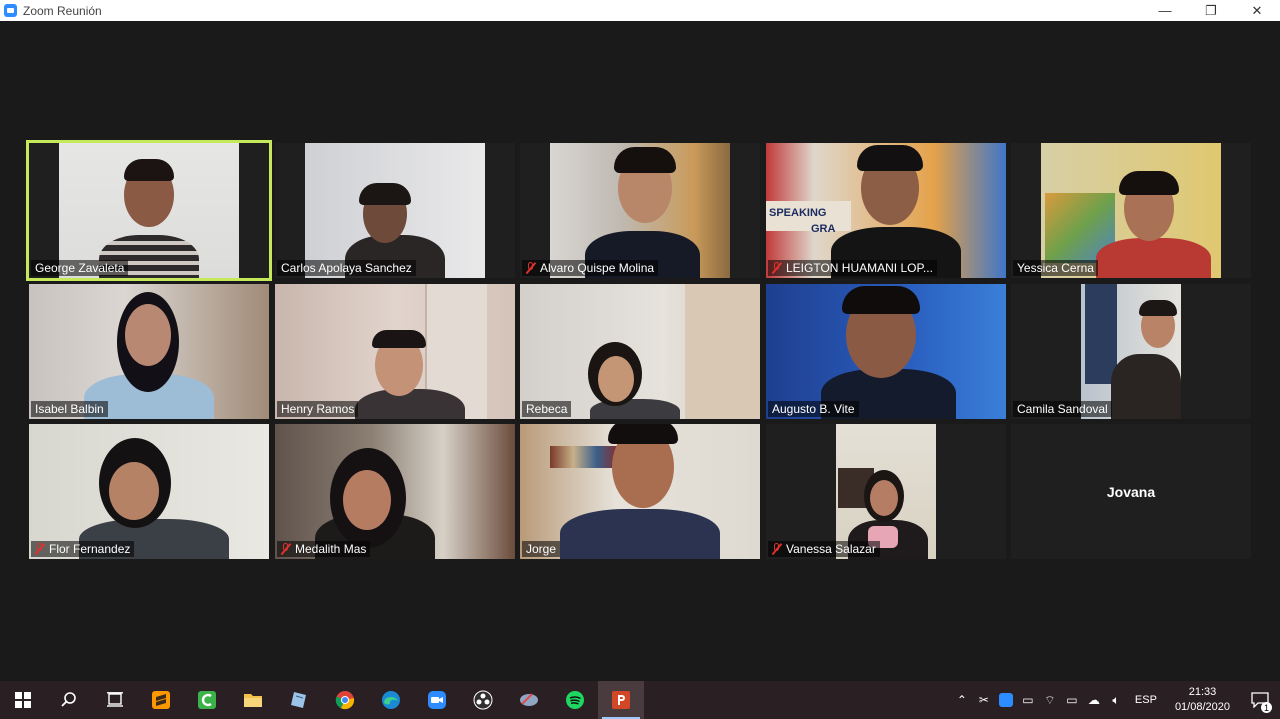 This screenshot has width=1280, height=719. I want to click on participant-tile-flor-fernandez: Flor Fernandez, so click(149, 491).